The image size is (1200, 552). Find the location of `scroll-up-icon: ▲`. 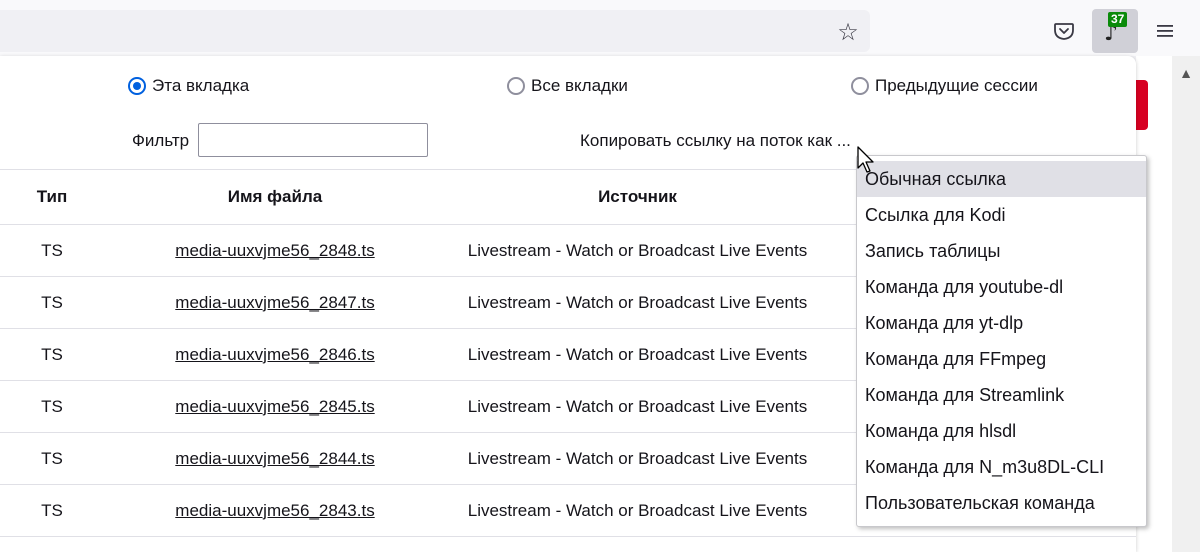

scroll-up-icon: ▲ is located at coordinates (1186, 73).